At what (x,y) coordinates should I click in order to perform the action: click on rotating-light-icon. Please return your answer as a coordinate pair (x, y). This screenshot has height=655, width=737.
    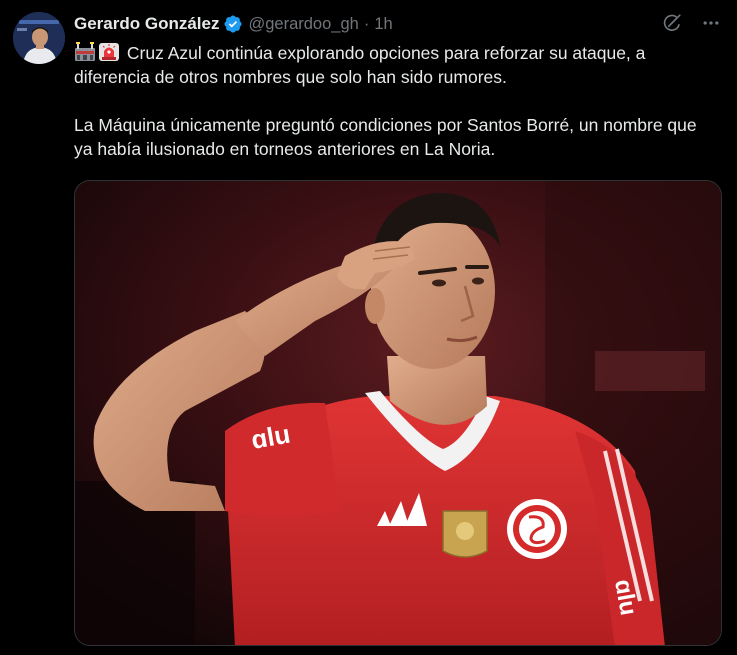
    Looking at the image, I should click on (109, 52).